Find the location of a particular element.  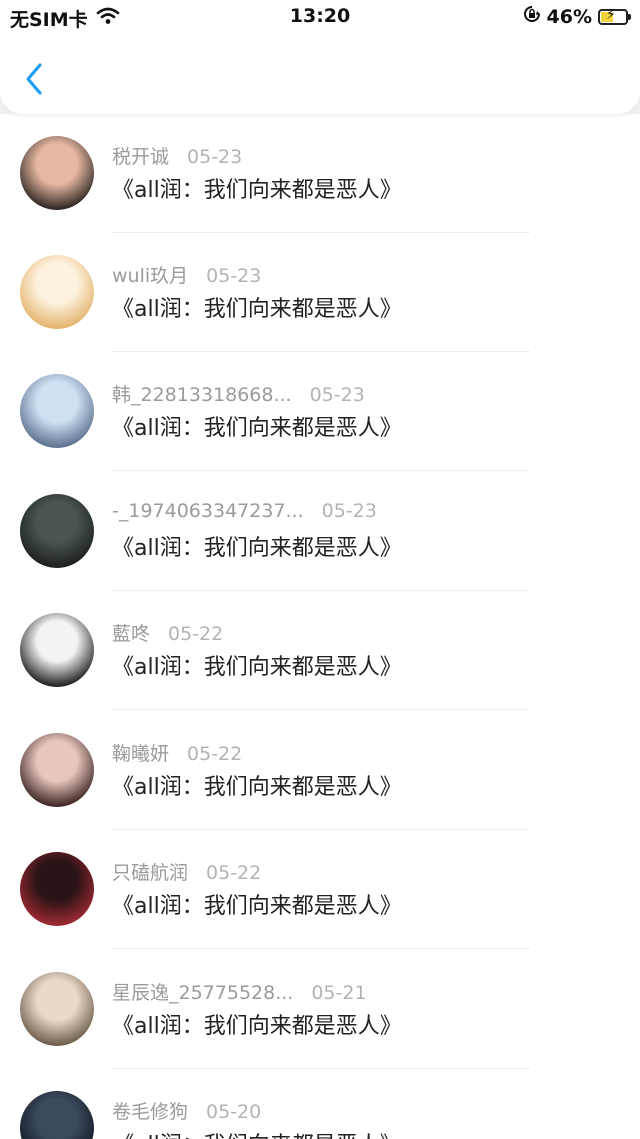

post-date: 05-21 is located at coordinates (339, 993).